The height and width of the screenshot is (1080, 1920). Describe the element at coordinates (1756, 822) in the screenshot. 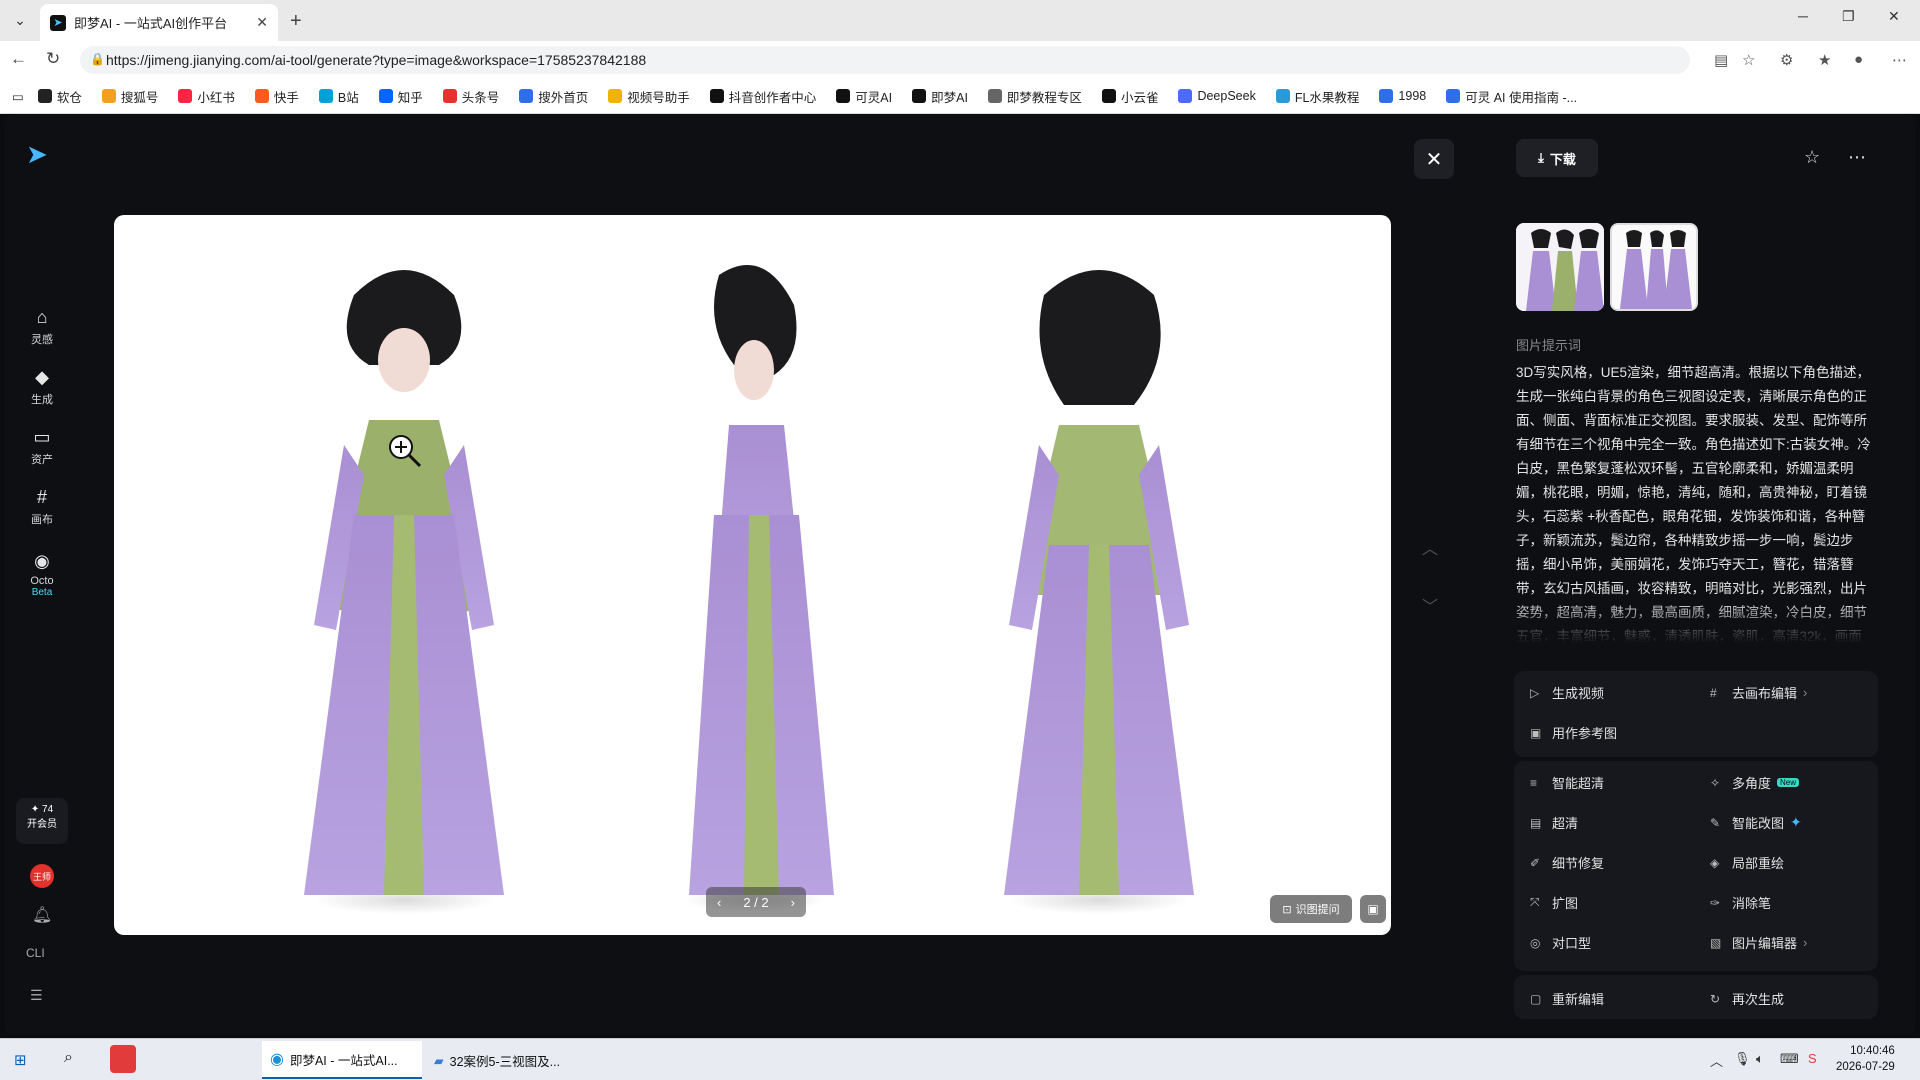

I see `smart-edit-button: ✎ 智能改图 ✦` at that location.